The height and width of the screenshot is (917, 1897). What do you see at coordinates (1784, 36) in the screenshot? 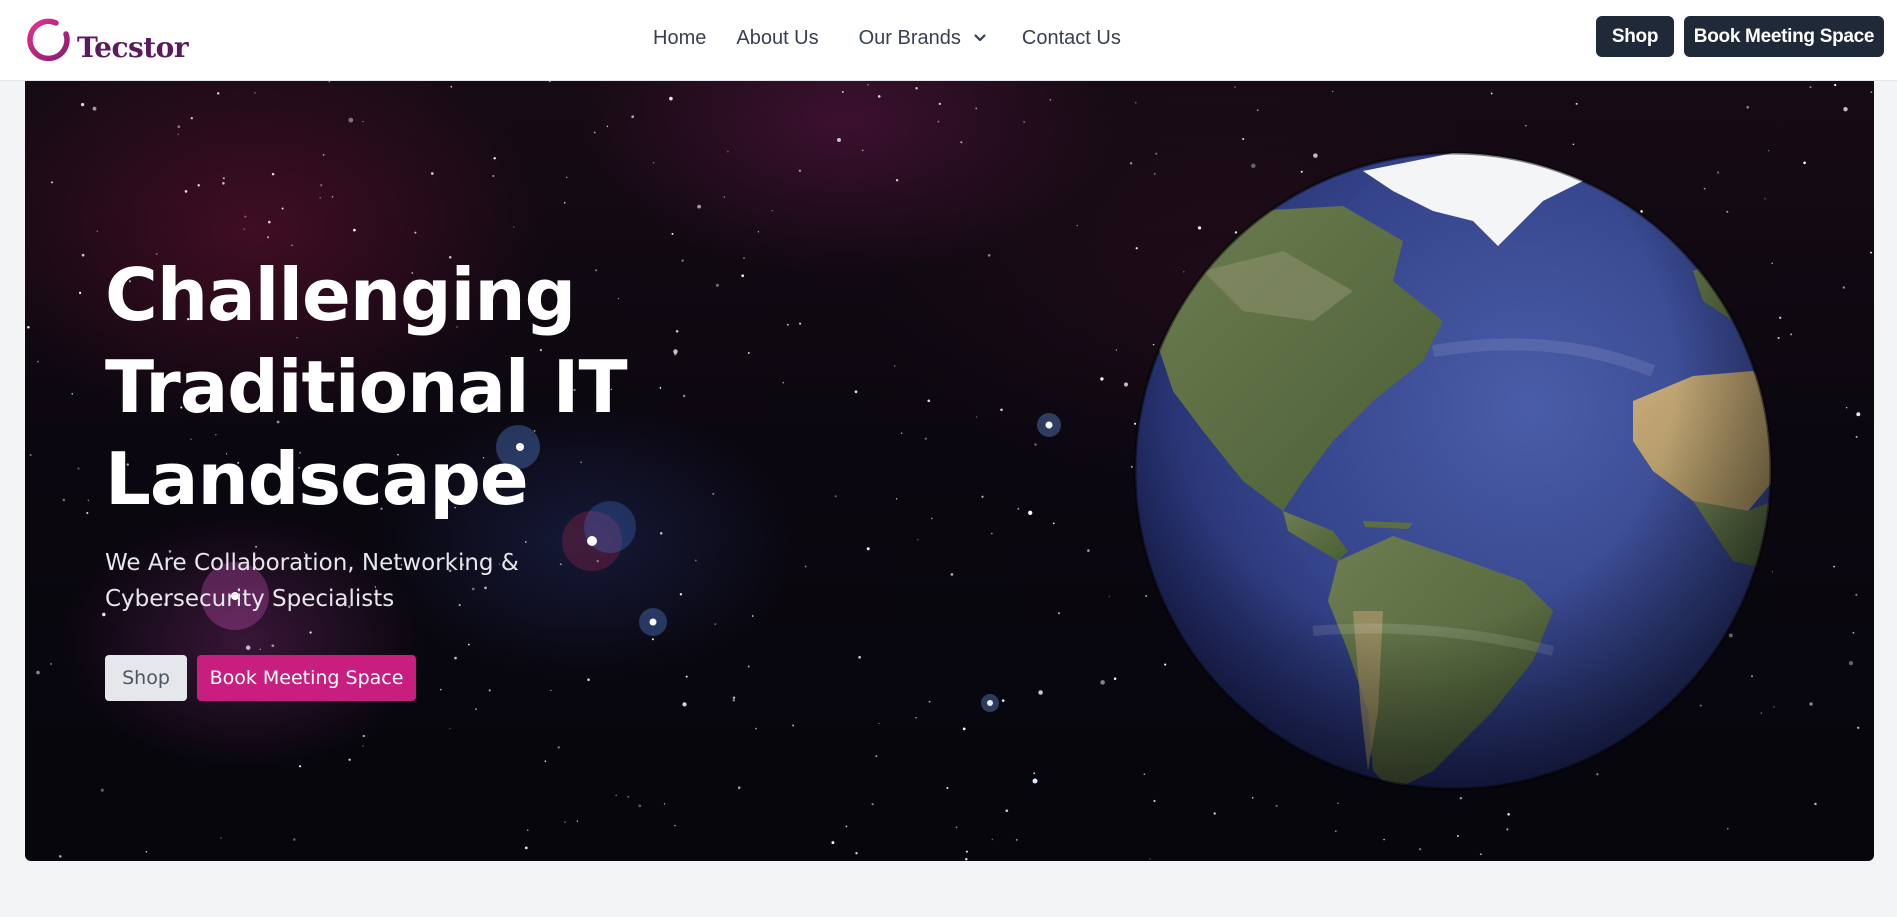
I see `header-book-meeting-button: Book Meeting Space` at bounding box center [1784, 36].